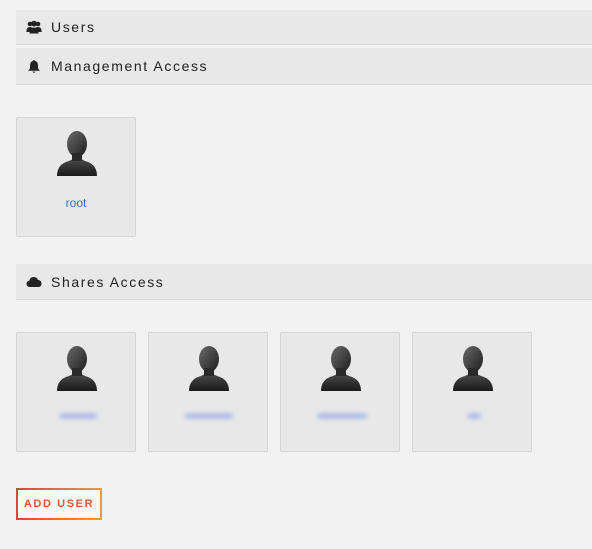 This screenshot has width=592, height=549. Describe the element at coordinates (59, 504) in the screenshot. I see `add-user-button: ADD USER` at that location.